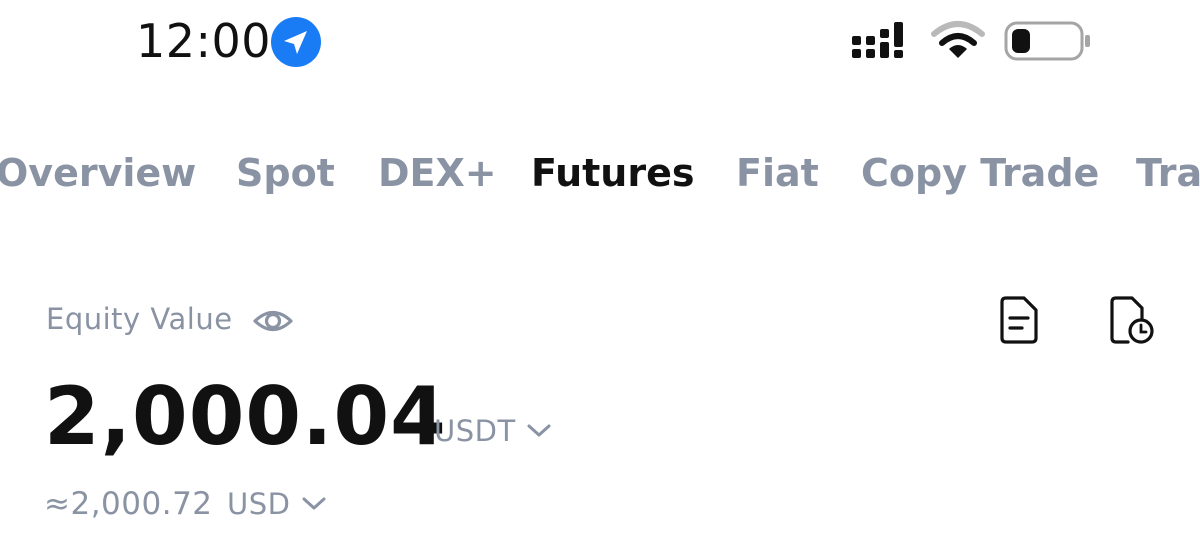 The height and width of the screenshot is (559, 1200). I want to click on tab-dex-plus: DEX+, so click(437, 173).